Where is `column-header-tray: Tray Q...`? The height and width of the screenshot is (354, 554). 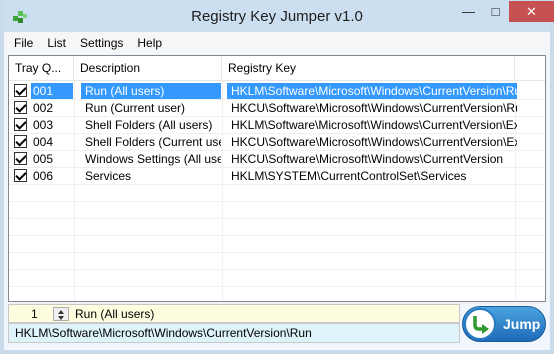 column-header-tray: Tray Q... is located at coordinates (41, 68).